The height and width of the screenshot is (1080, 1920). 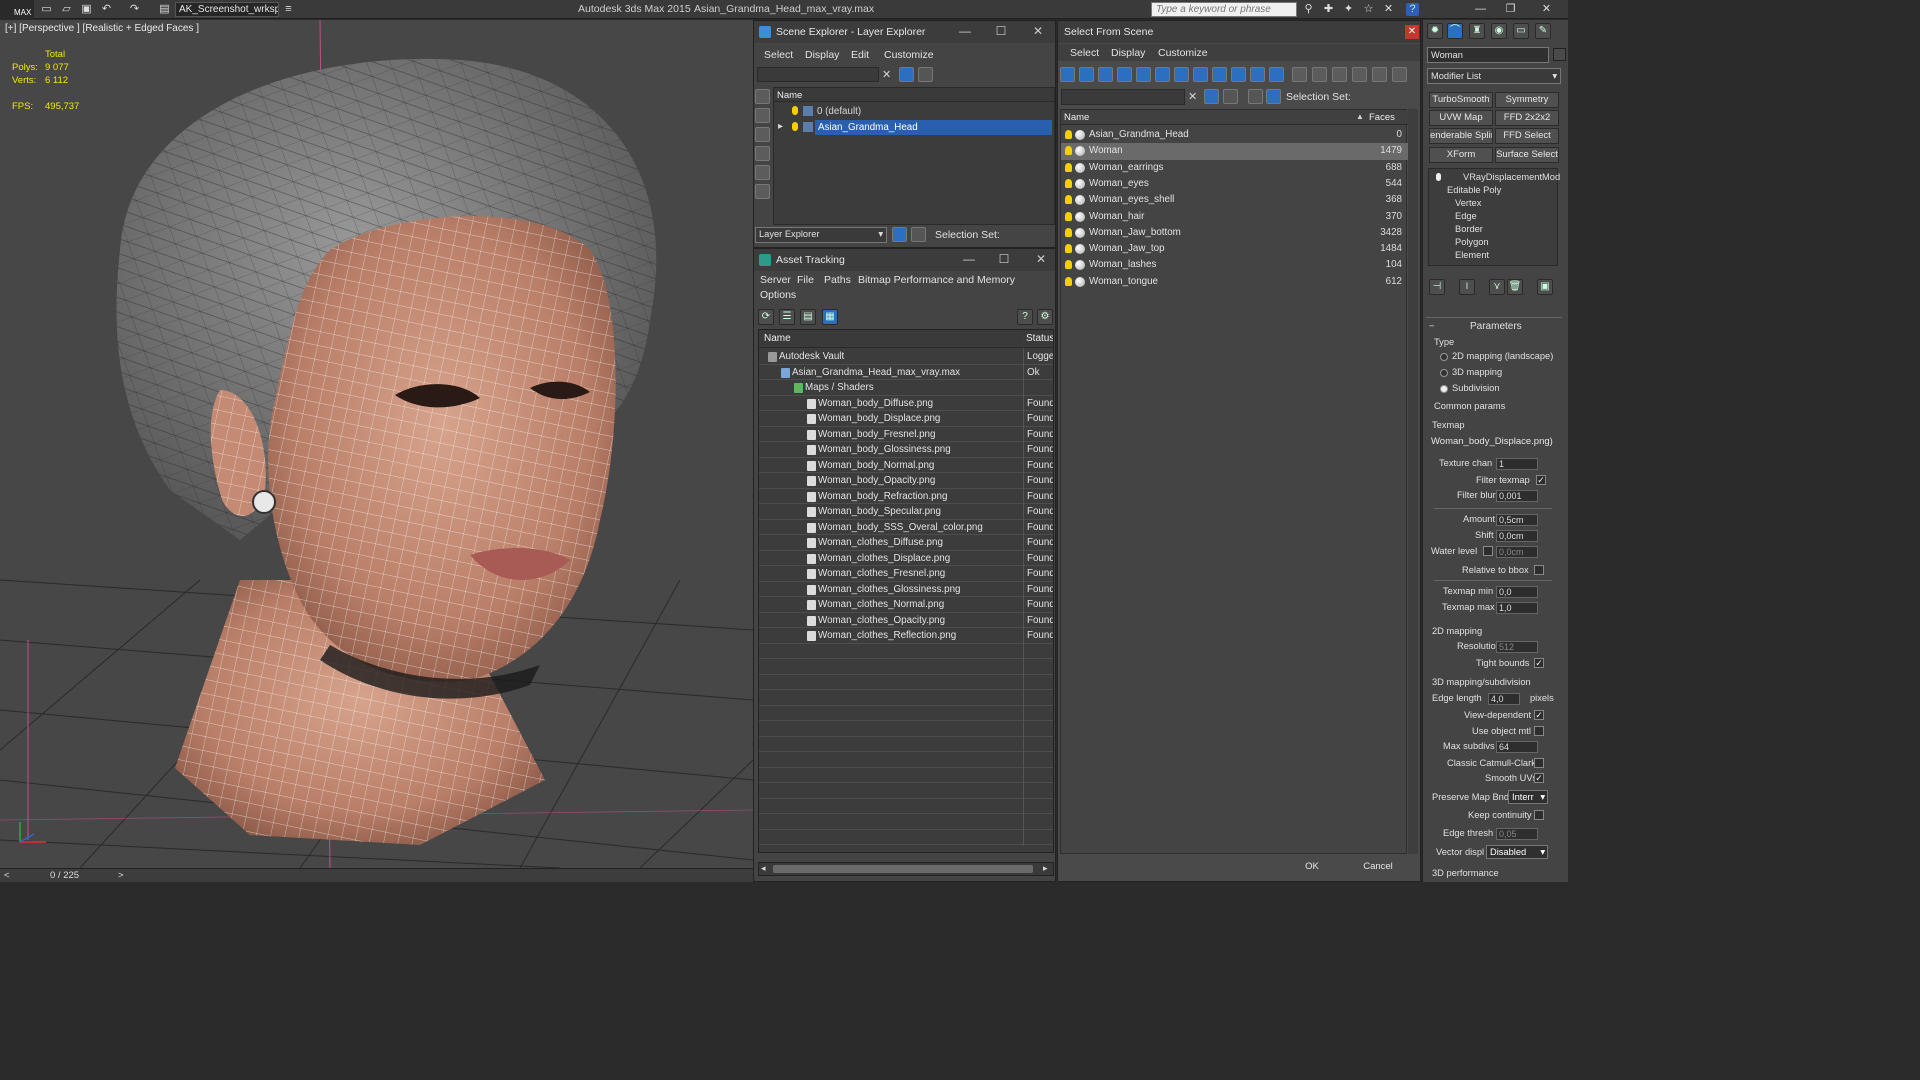 I want to click on object-row: Woman_eyes 544, so click(x=1234, y=184).